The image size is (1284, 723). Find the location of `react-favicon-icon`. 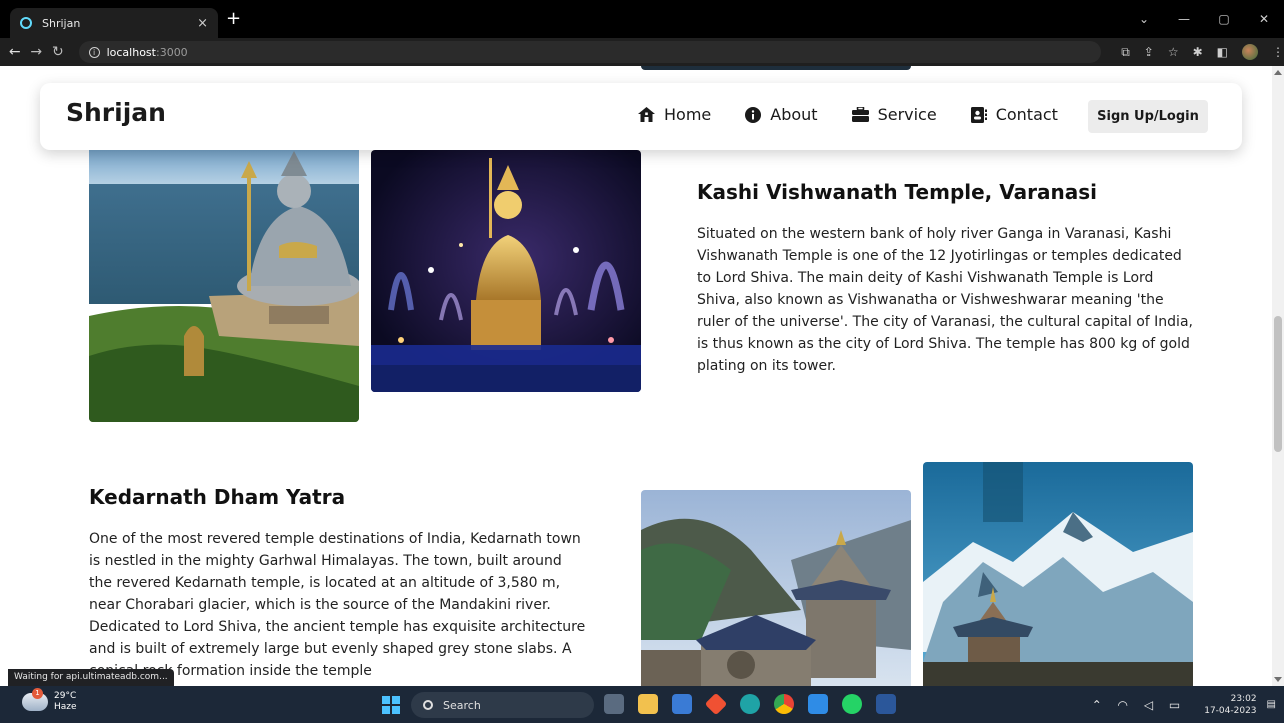

react-favicon-icon is located at coordinates (26, 23).